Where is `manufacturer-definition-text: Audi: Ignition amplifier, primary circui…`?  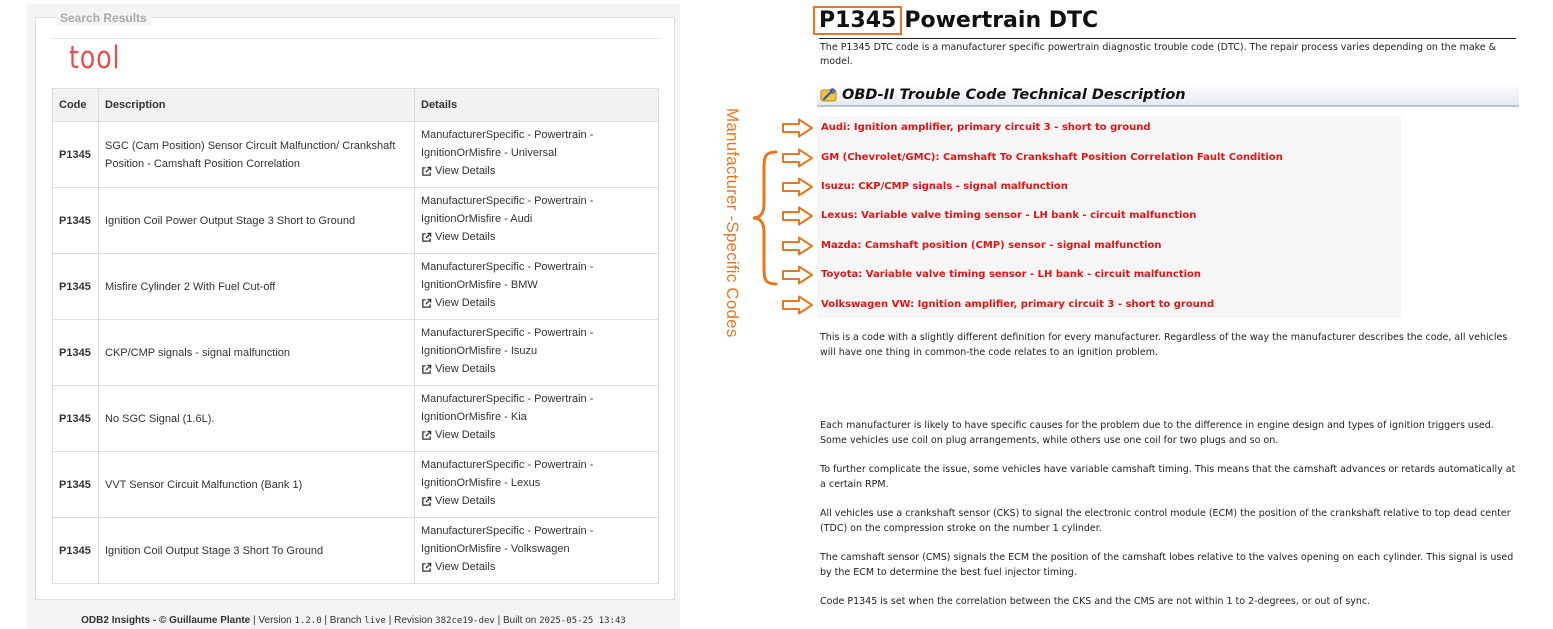 manufacturer-definition-text: Audi: Ignition amplifier, primary circui… is located at coordinates (986, 127).